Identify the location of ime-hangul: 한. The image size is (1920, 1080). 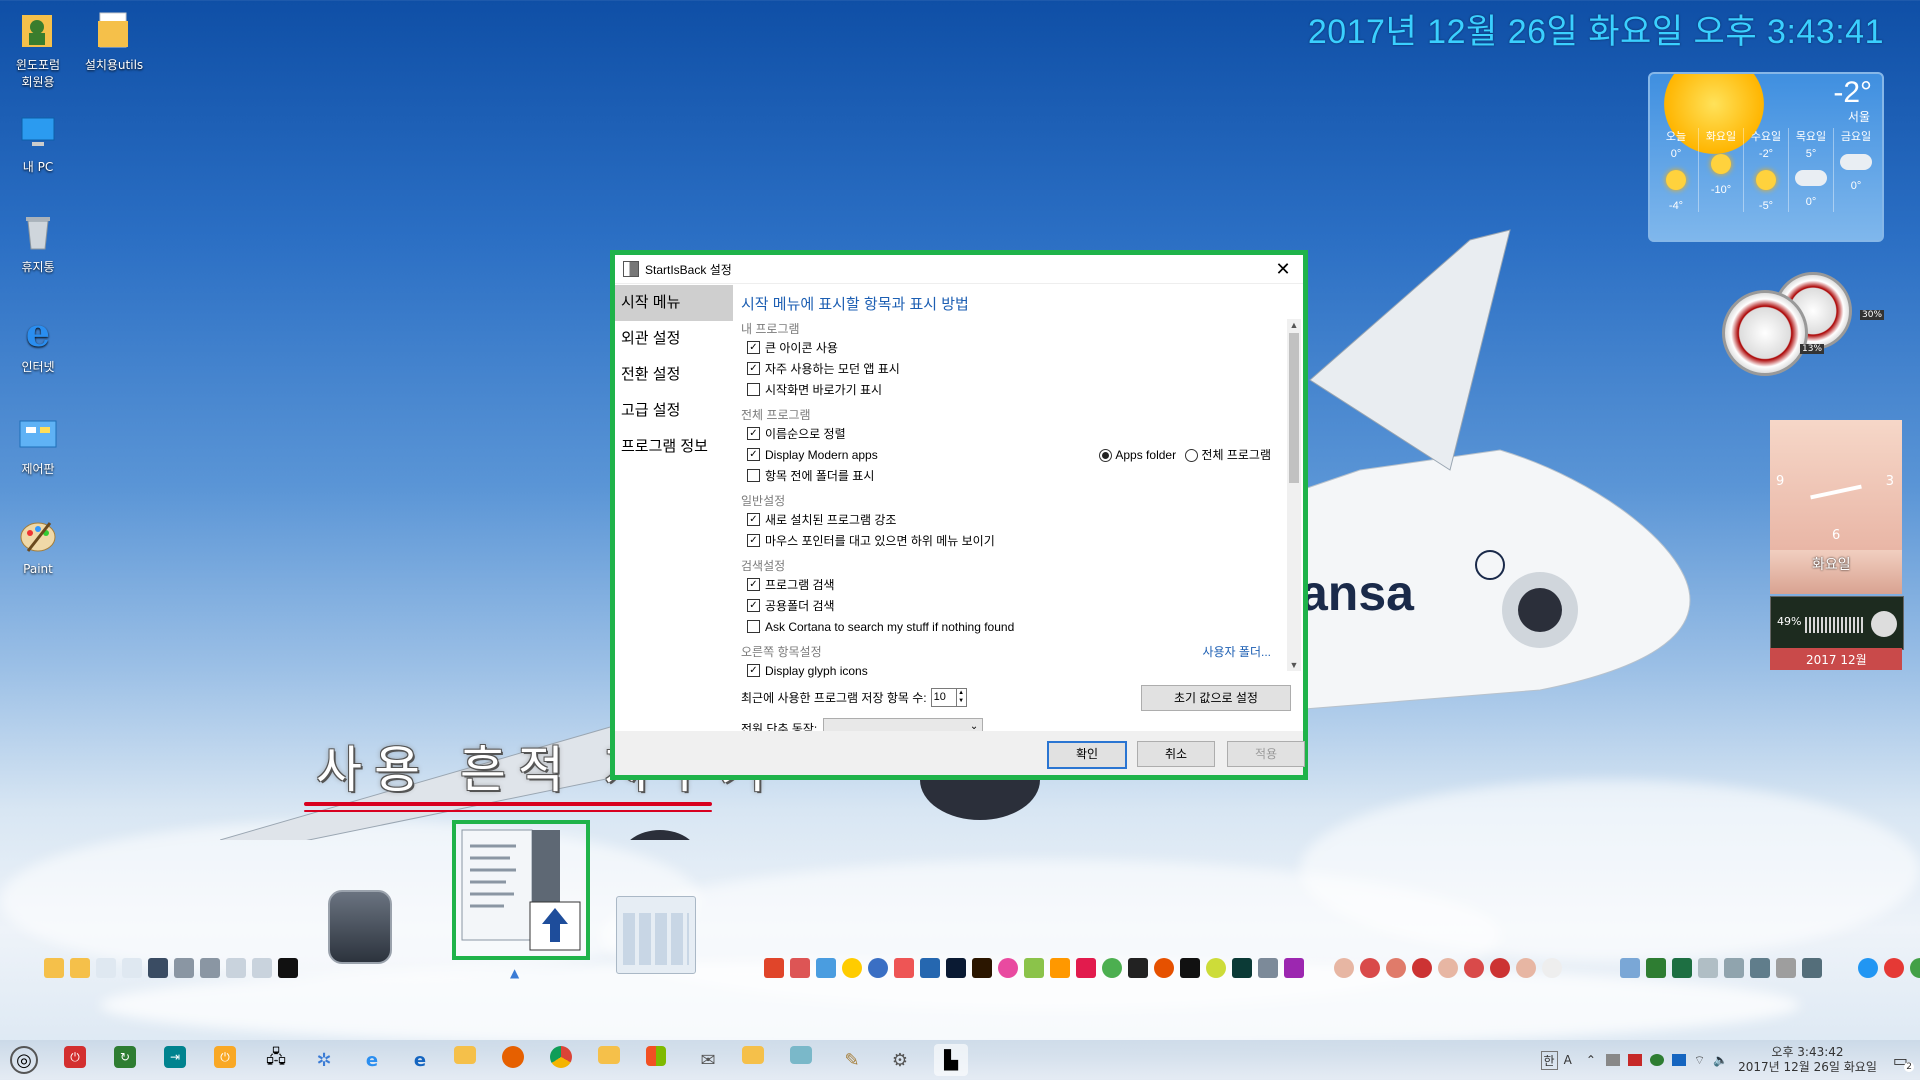
(1549, 1060).